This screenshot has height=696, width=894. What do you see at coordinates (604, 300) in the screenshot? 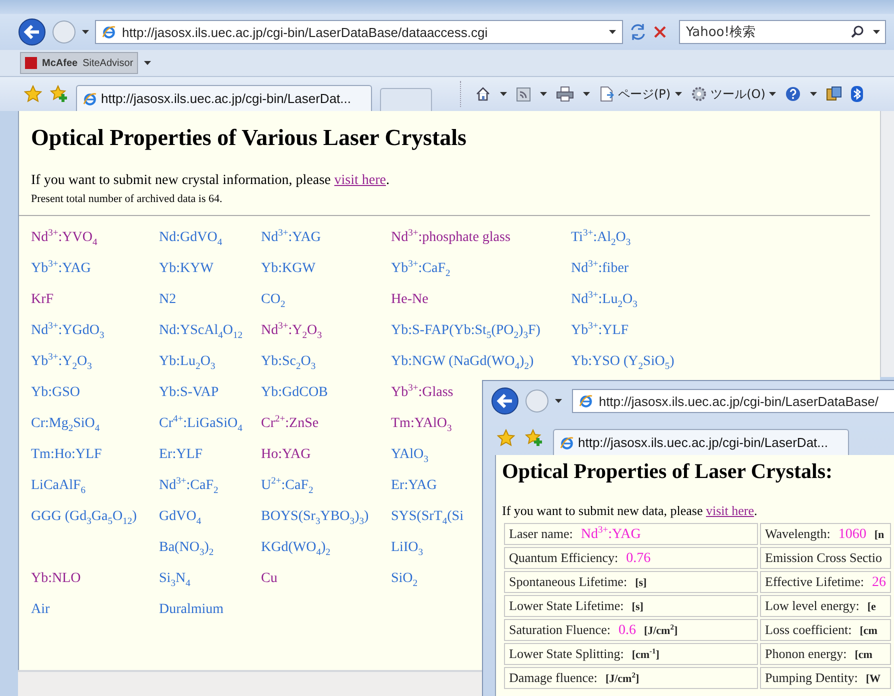
I see `crystal-link: Nd$^{3+}$:Lu$_{2}$O$_{3}$` at bounding box center [604, 300].